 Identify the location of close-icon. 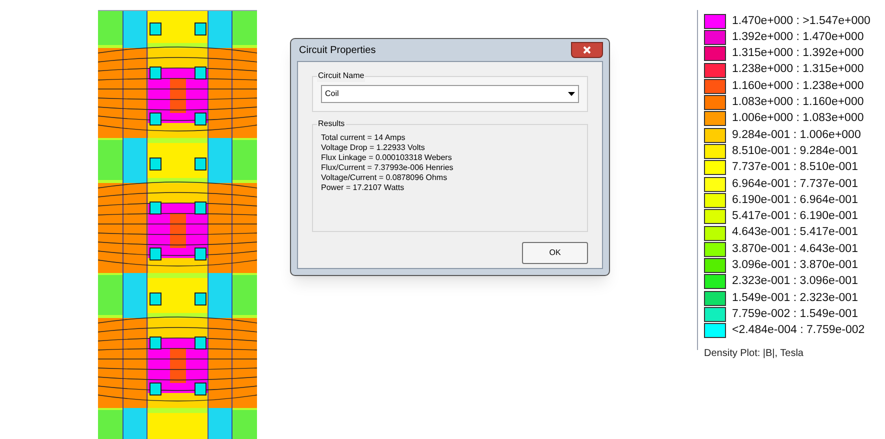
(587, 50).